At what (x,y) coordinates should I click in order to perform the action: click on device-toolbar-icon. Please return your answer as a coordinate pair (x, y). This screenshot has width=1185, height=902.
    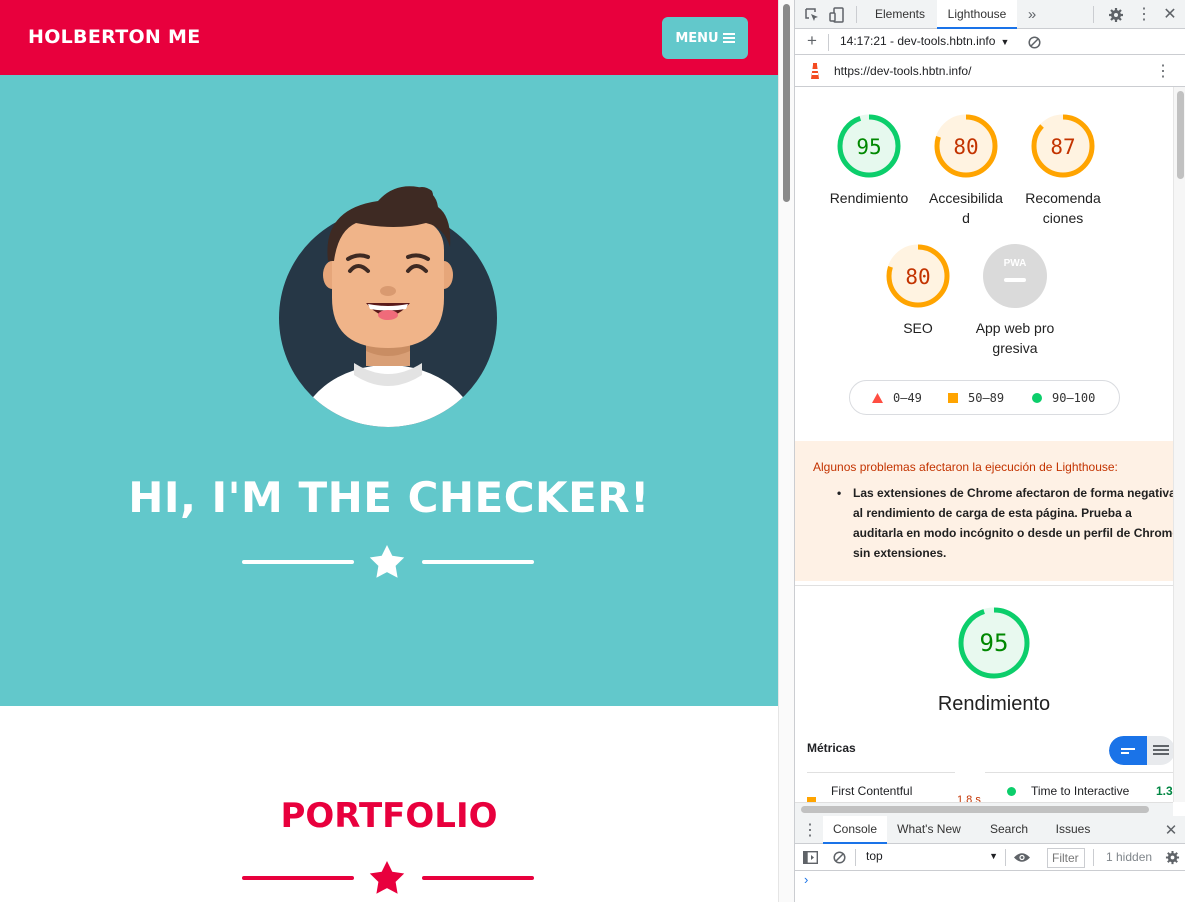
    Looking at the image, I should click on (837, 15).